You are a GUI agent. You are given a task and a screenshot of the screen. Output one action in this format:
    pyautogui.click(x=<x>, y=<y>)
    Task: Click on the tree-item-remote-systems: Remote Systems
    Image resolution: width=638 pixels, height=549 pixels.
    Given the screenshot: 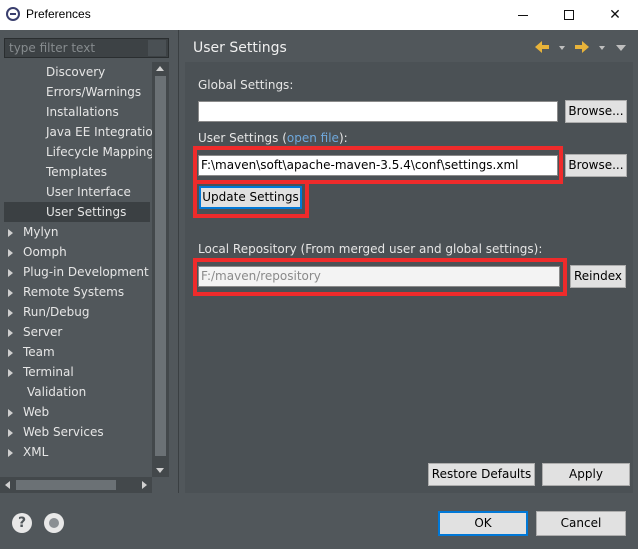 What is the action you would take?
    pyautogui.click(x=66, y=292)
    